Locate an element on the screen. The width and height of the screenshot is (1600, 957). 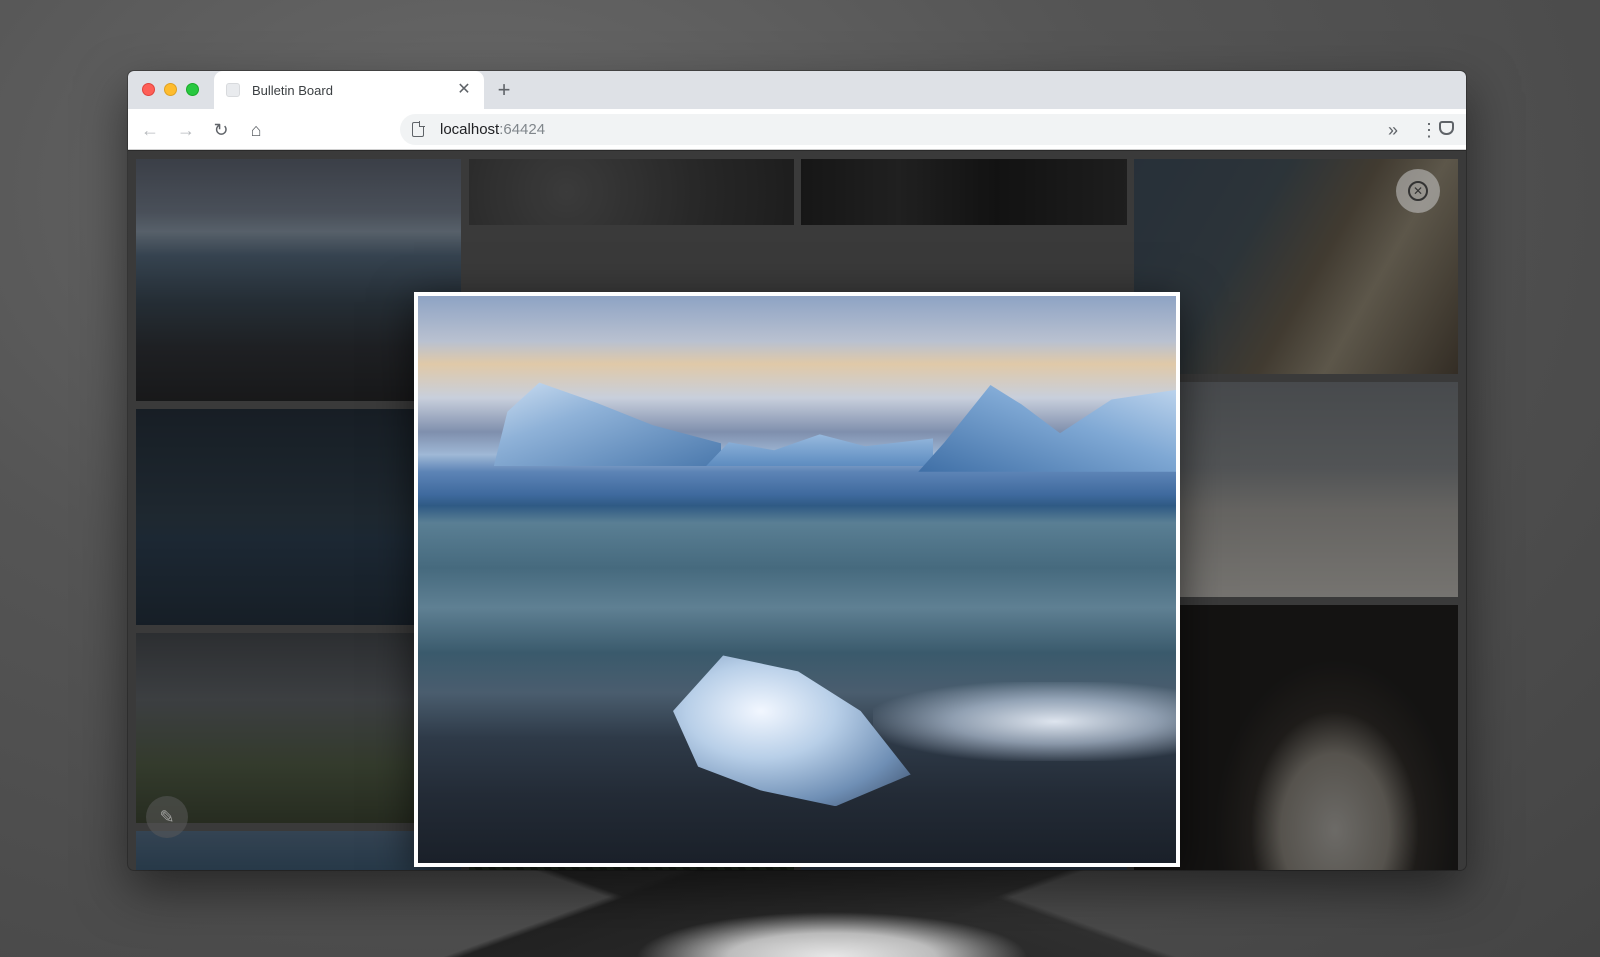
window-minimize-button is located at coordinates (170, 89).